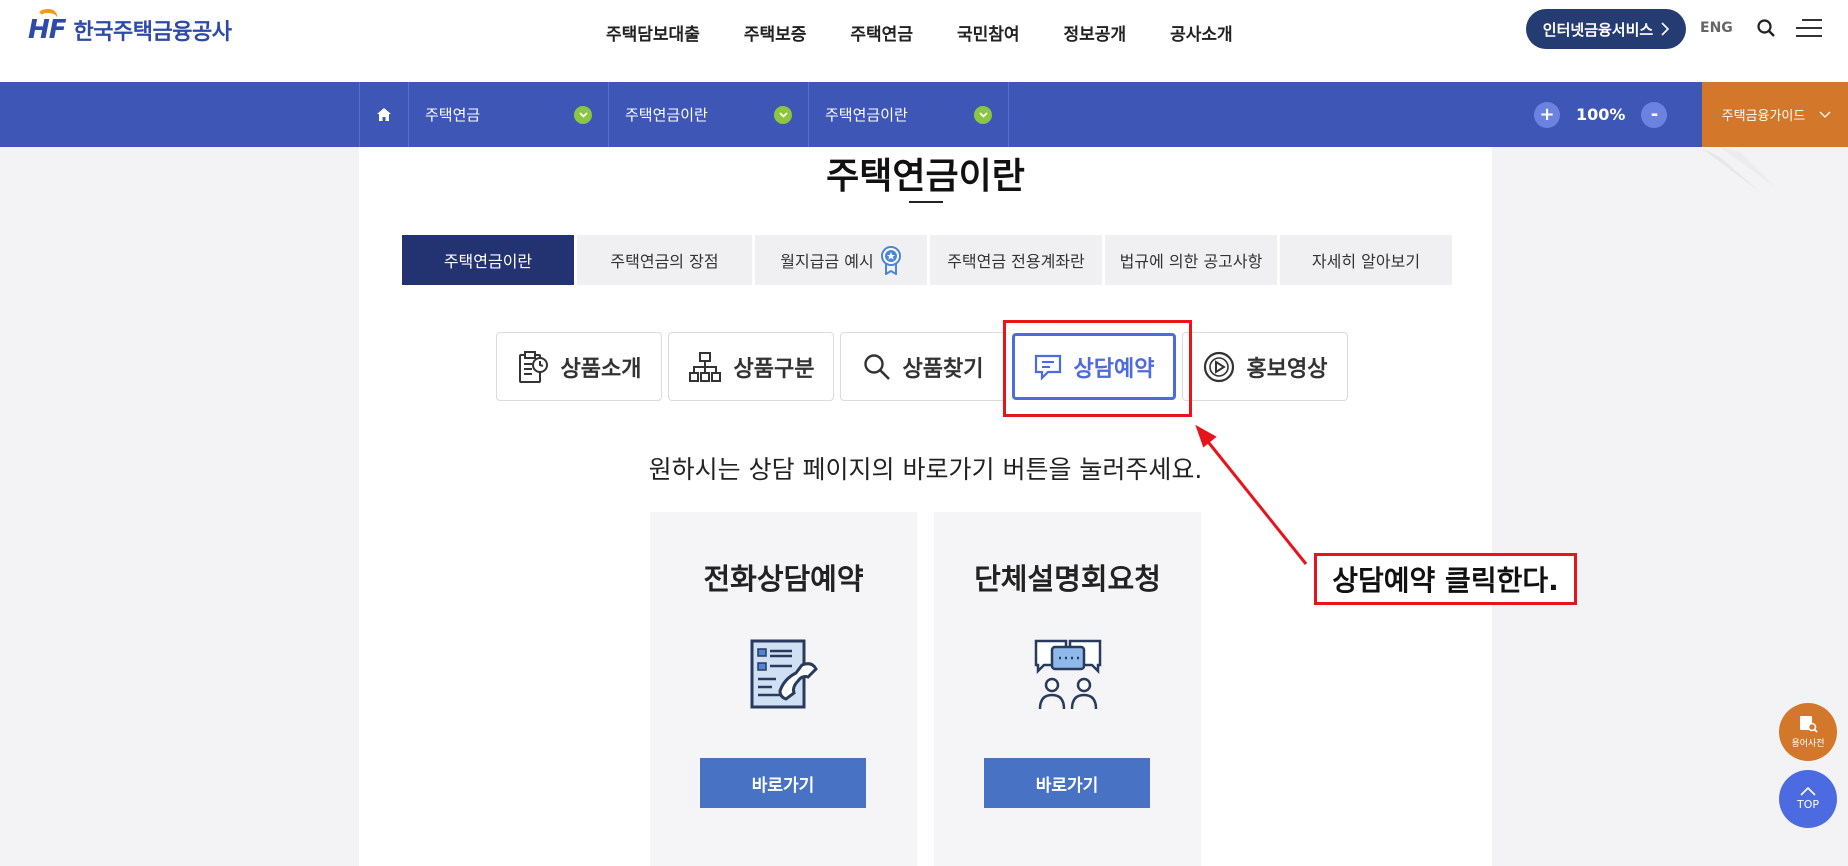  Describe the element at coordinates (1807, 804) in the screenshot. I see `top-label: TOP` at that location.